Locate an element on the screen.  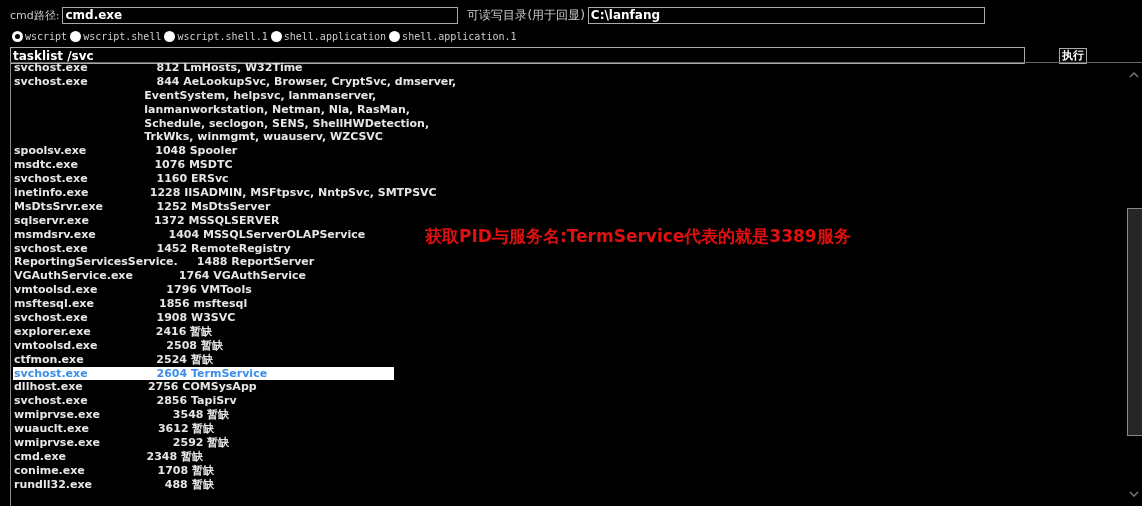
output-line: cmd.exe 2348 暂缺 is located at coordinates (108, 456).